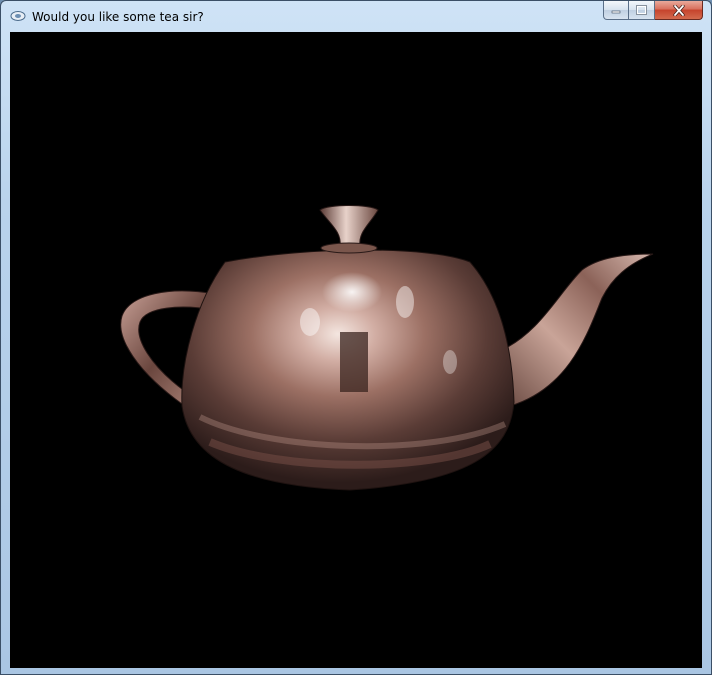  I want to click on maximize-button, so click(642, 10).